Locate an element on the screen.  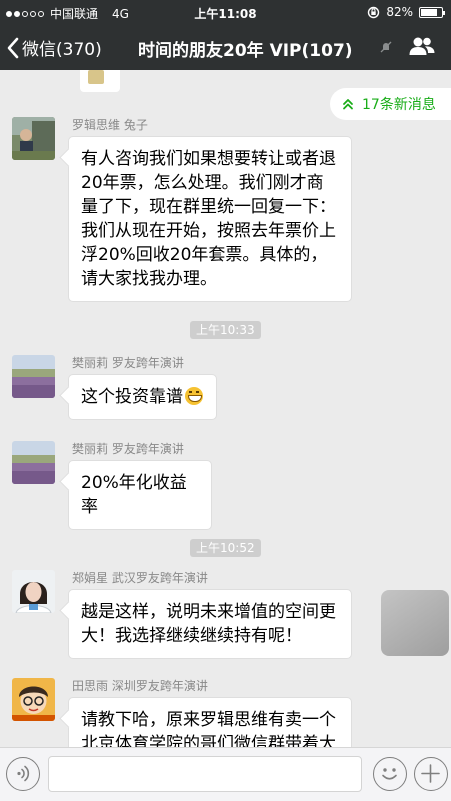
message-line: 20%年化收益率 is located at coordinates (134, 495).